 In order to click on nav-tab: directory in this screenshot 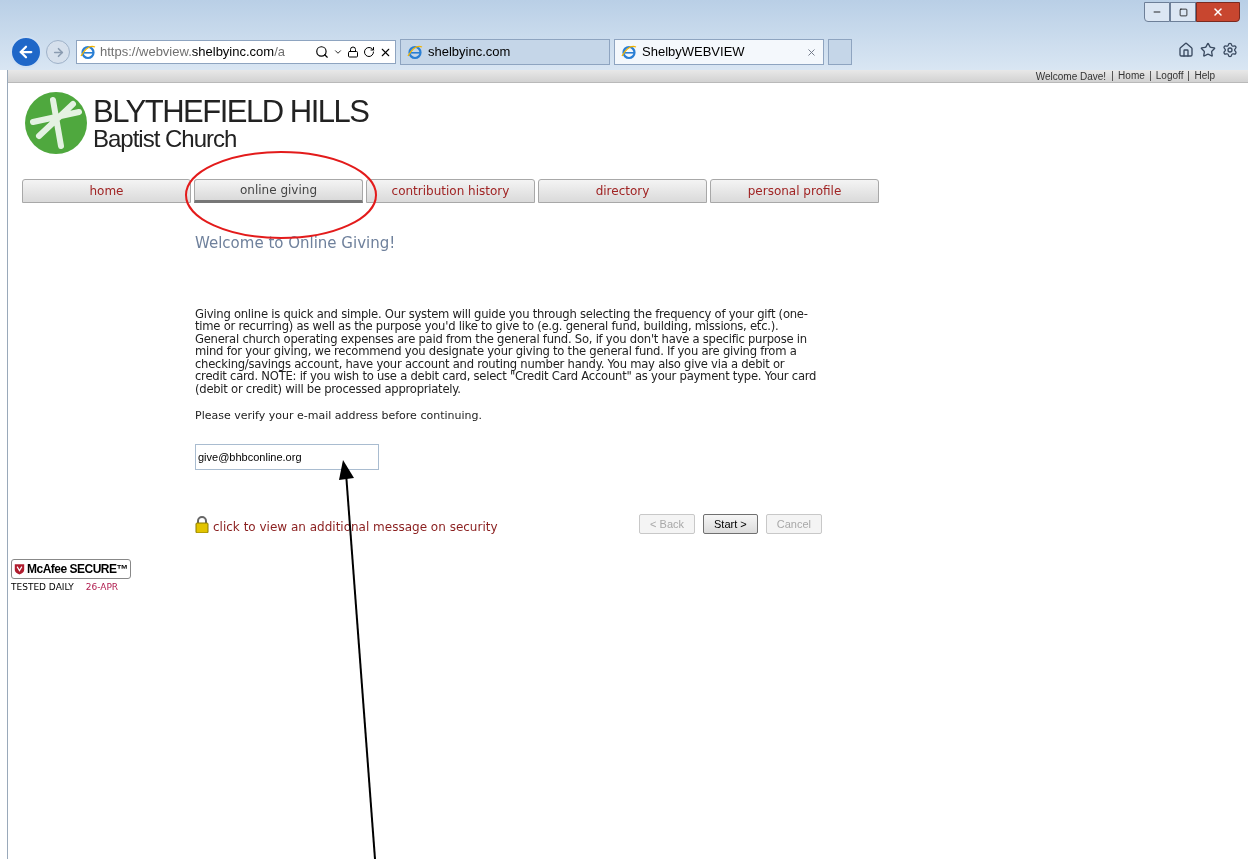, I will do `click(622, 191)`.